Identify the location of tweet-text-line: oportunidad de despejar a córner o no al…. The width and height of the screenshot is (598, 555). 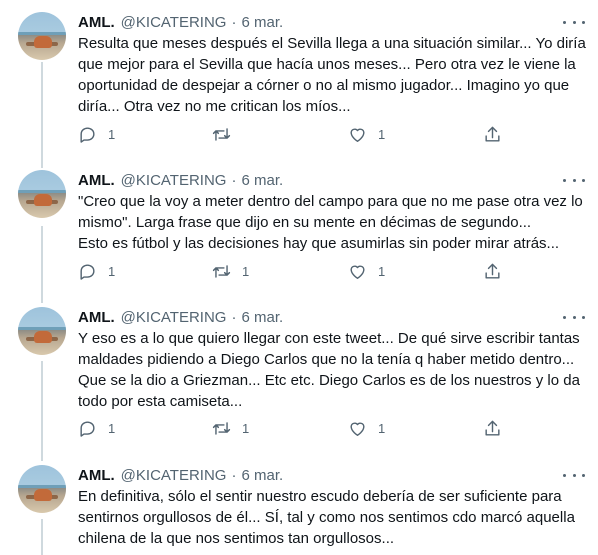
(324, 85).